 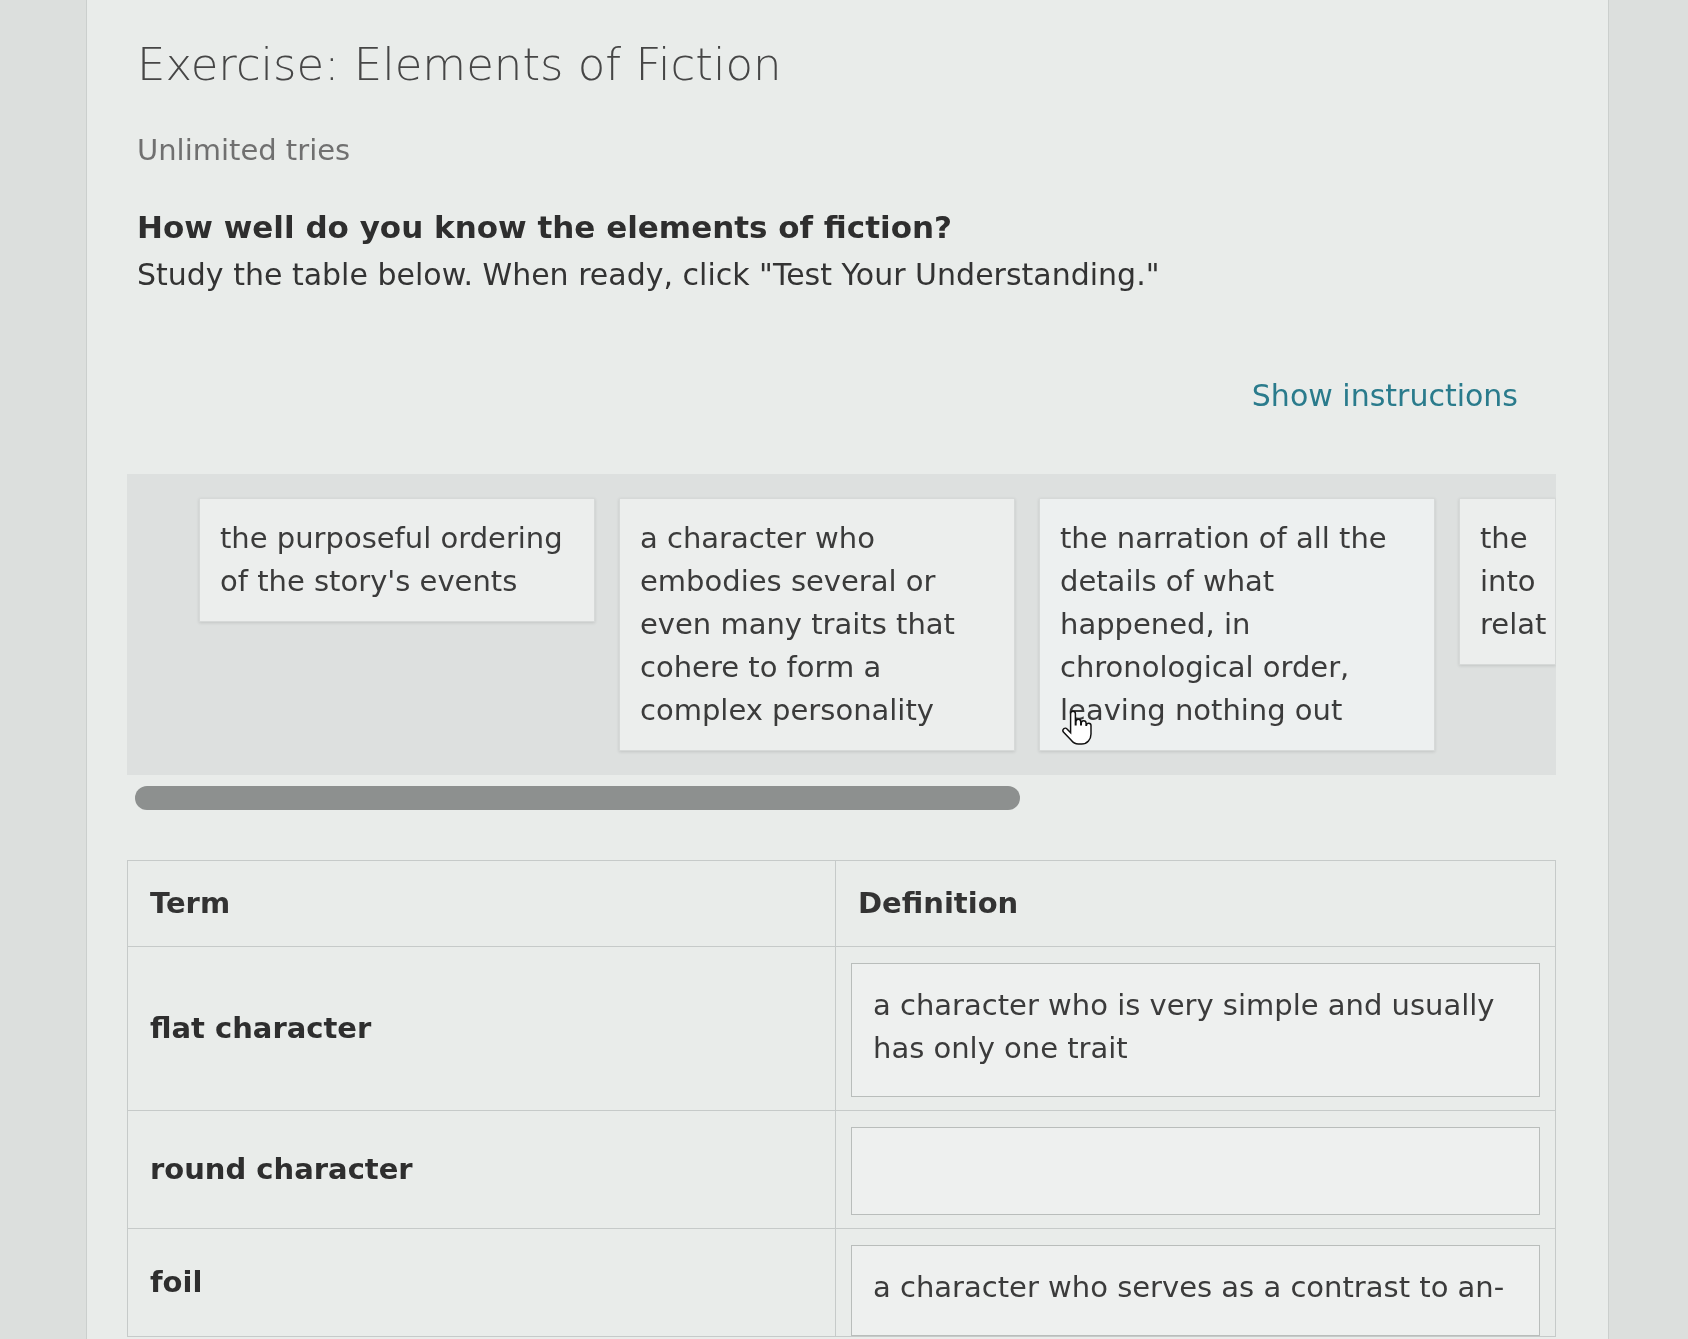 What do you see at coordinates (577, 798) in the screenshot?
I see `scrollbar-thumb` at bounding box center [577, 798].